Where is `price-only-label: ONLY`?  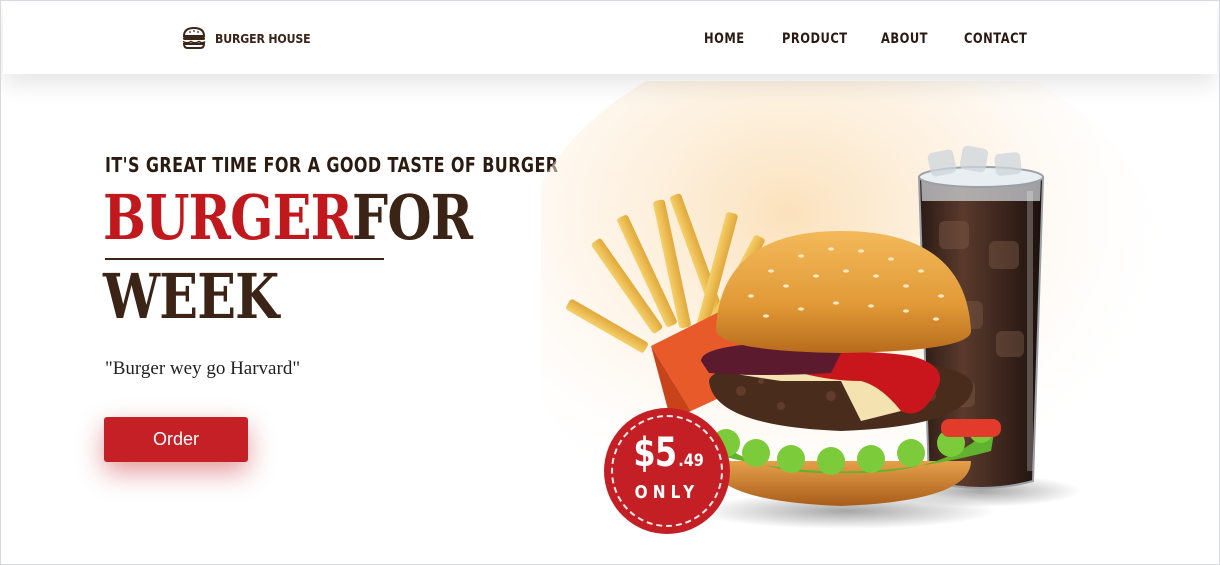 price-only-label: ONLY is located at coordinates (667, 492).